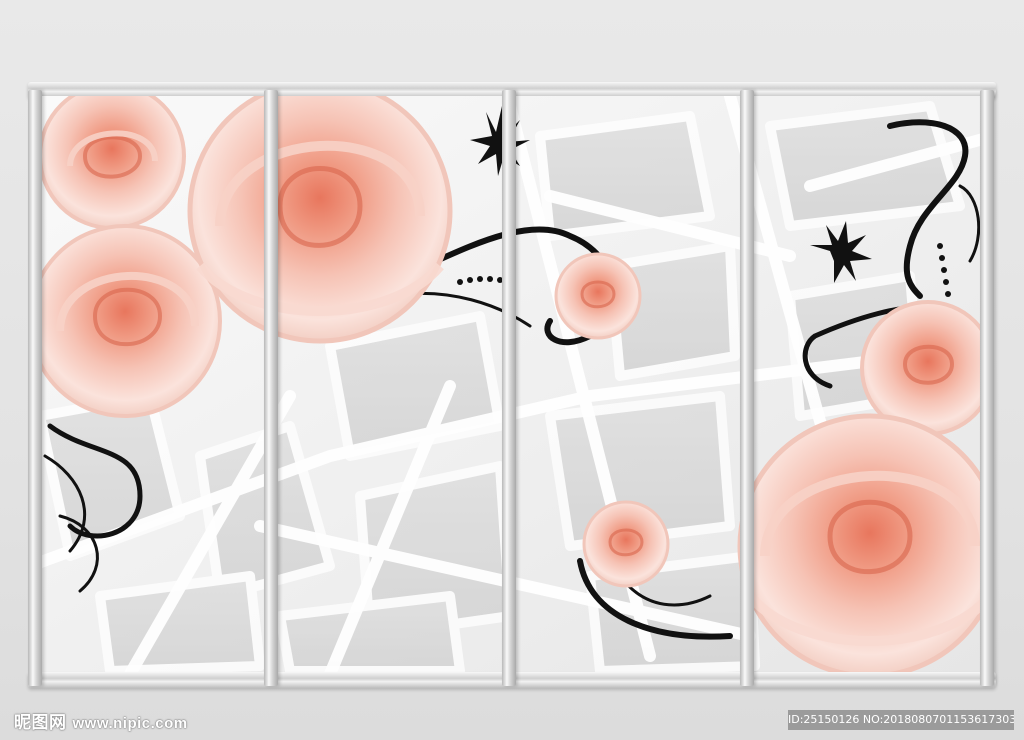 Image resolution: width=1024 pixels, height=740 pixels. I want to click on rose-mid-left, so click(126, 321).